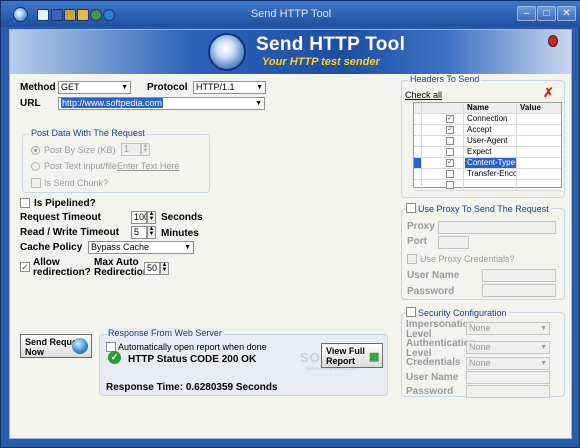 The height and width of the screenshot is (448, 580). Describe the element at coordinates (491, 119) in the screenshot. I see `header-name-cell: Connection` at that location.